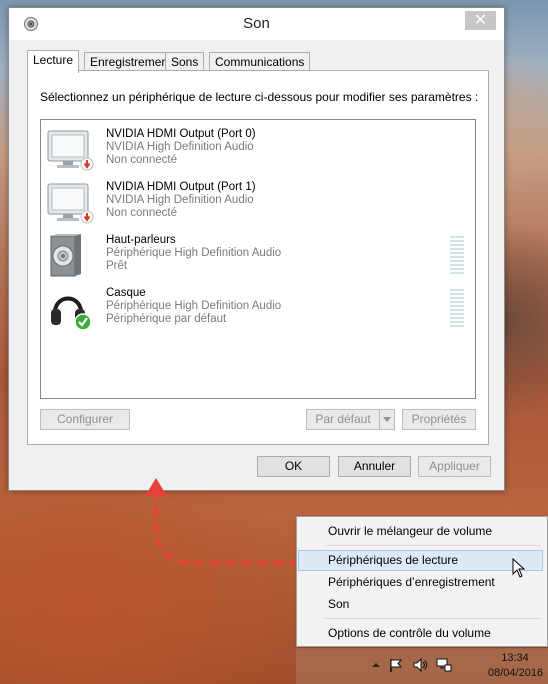 The image size is (548, 684). Describe the element at coordinates (420, 531) in the screenshot. I see `menu-item-open-mixer: Ouvrir le mélangeur de volume` at that location.